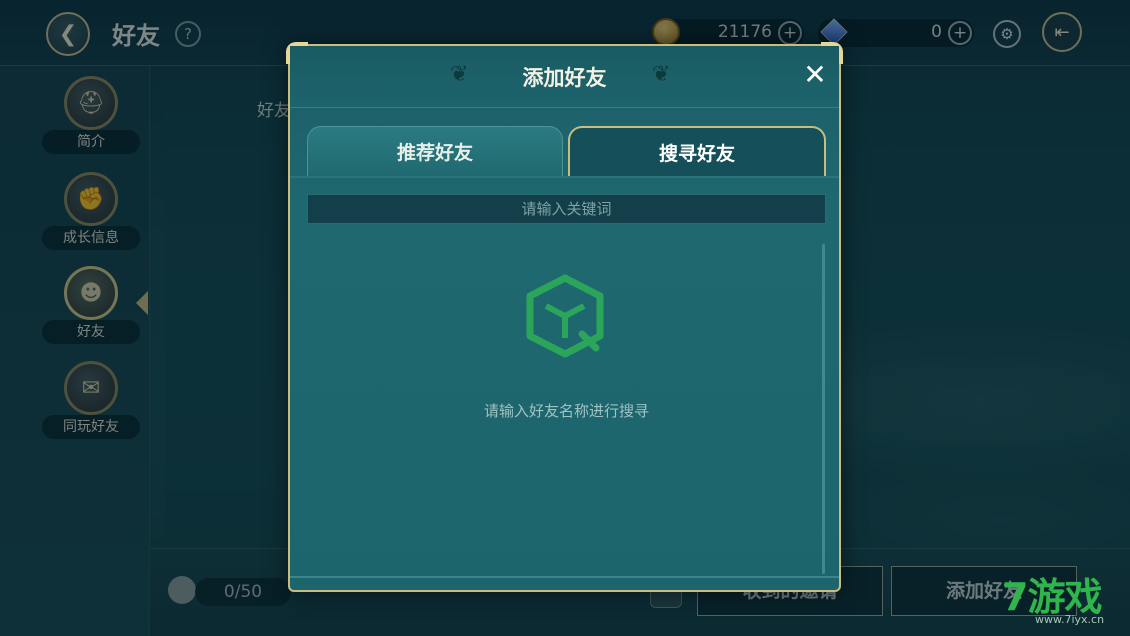  What do you see at coordinates (1070, 619) in the screenshot?
I see `watermark-url: www.7iyx.cn` at bounding box center [1070, 619].